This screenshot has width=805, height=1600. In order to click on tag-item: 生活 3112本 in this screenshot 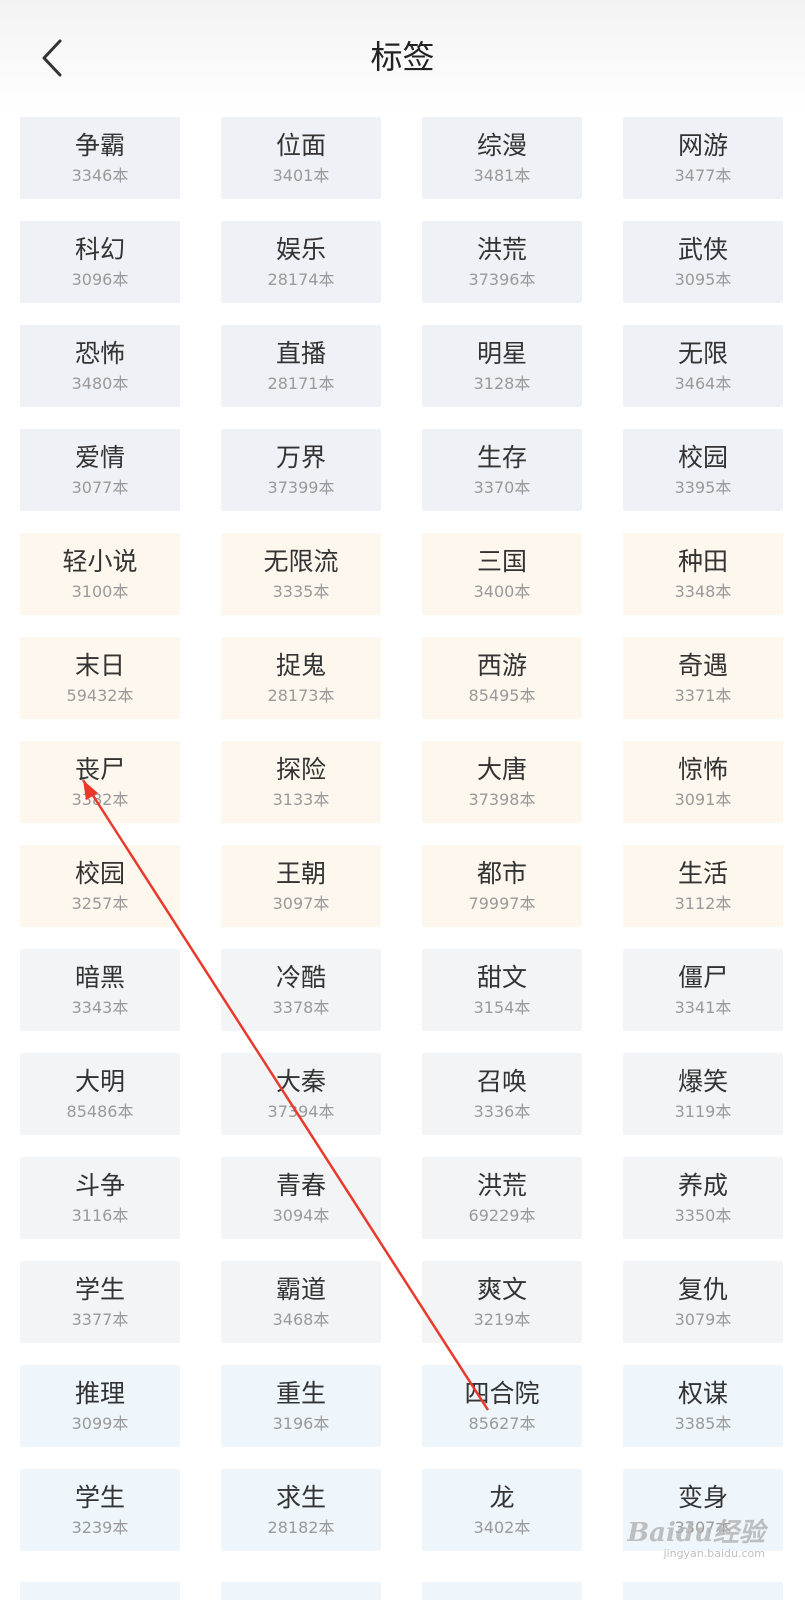, I will do `click(703, 886)`.